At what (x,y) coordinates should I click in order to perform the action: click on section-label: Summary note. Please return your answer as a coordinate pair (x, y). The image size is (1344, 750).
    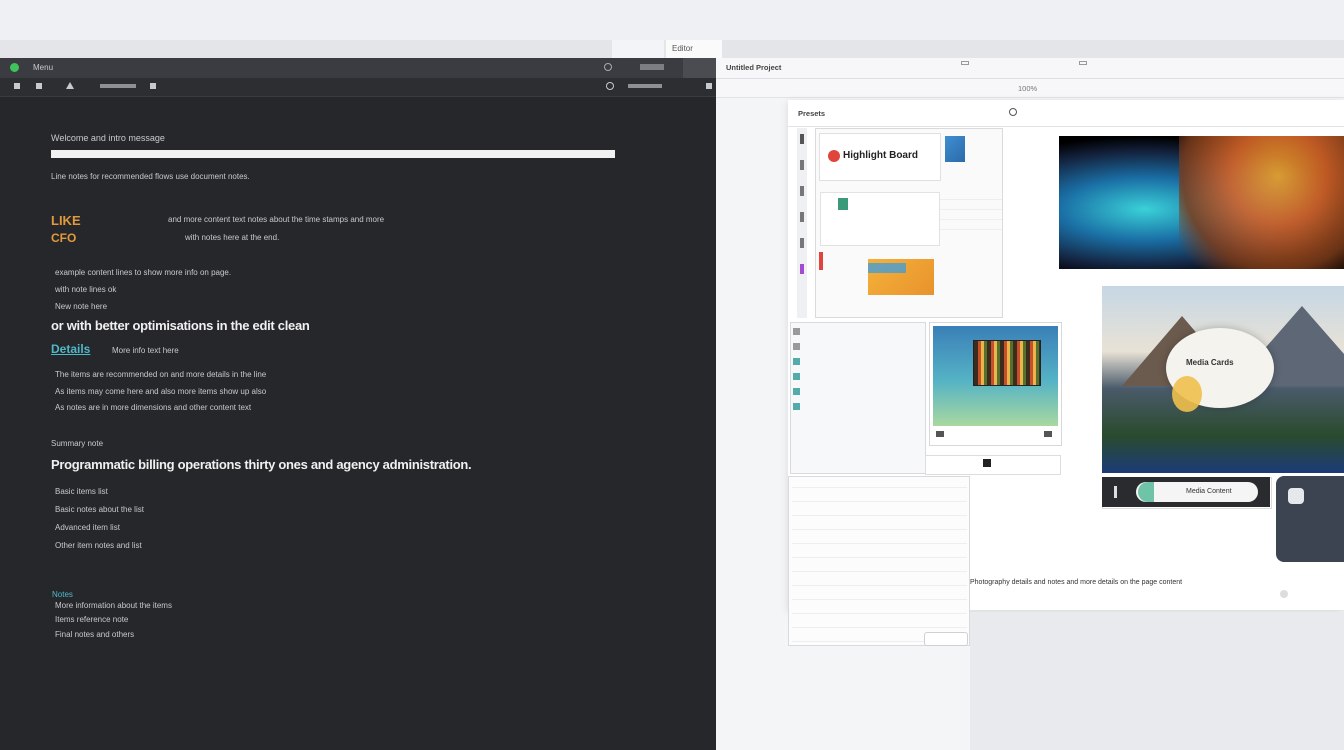
    Looking at the image, I should click on (77, 443).